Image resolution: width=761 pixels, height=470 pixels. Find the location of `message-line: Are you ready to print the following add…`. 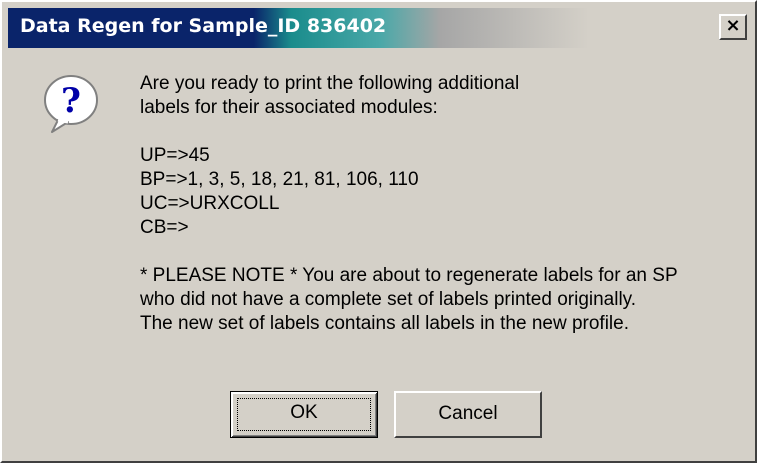

message-line: Are you ready to print the following add… is located at coordinates (330, 83).